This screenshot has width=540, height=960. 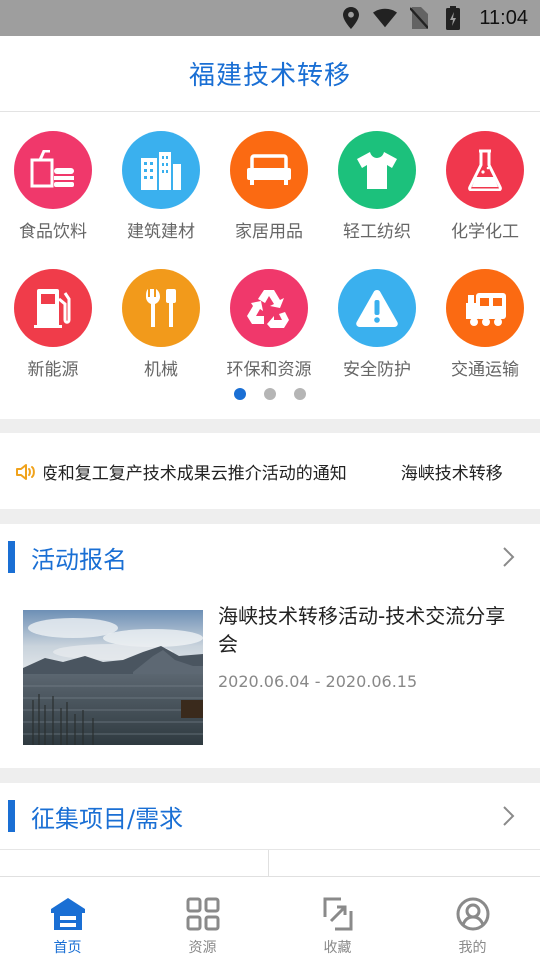 I want to click on page-dot-active, so click(x=240, y=394).